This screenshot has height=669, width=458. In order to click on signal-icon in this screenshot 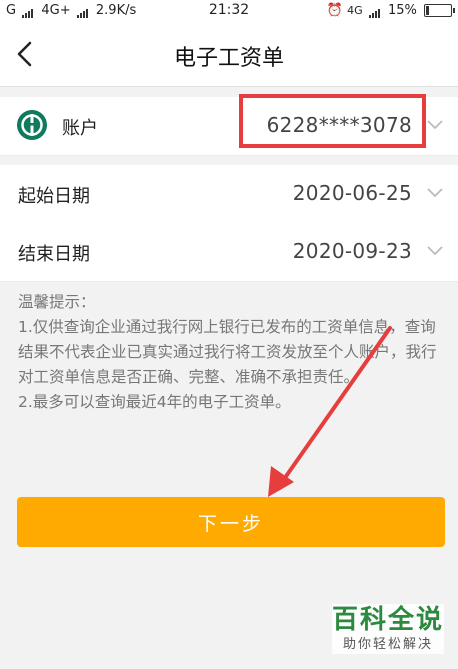, I will do `click(28, 10)`.